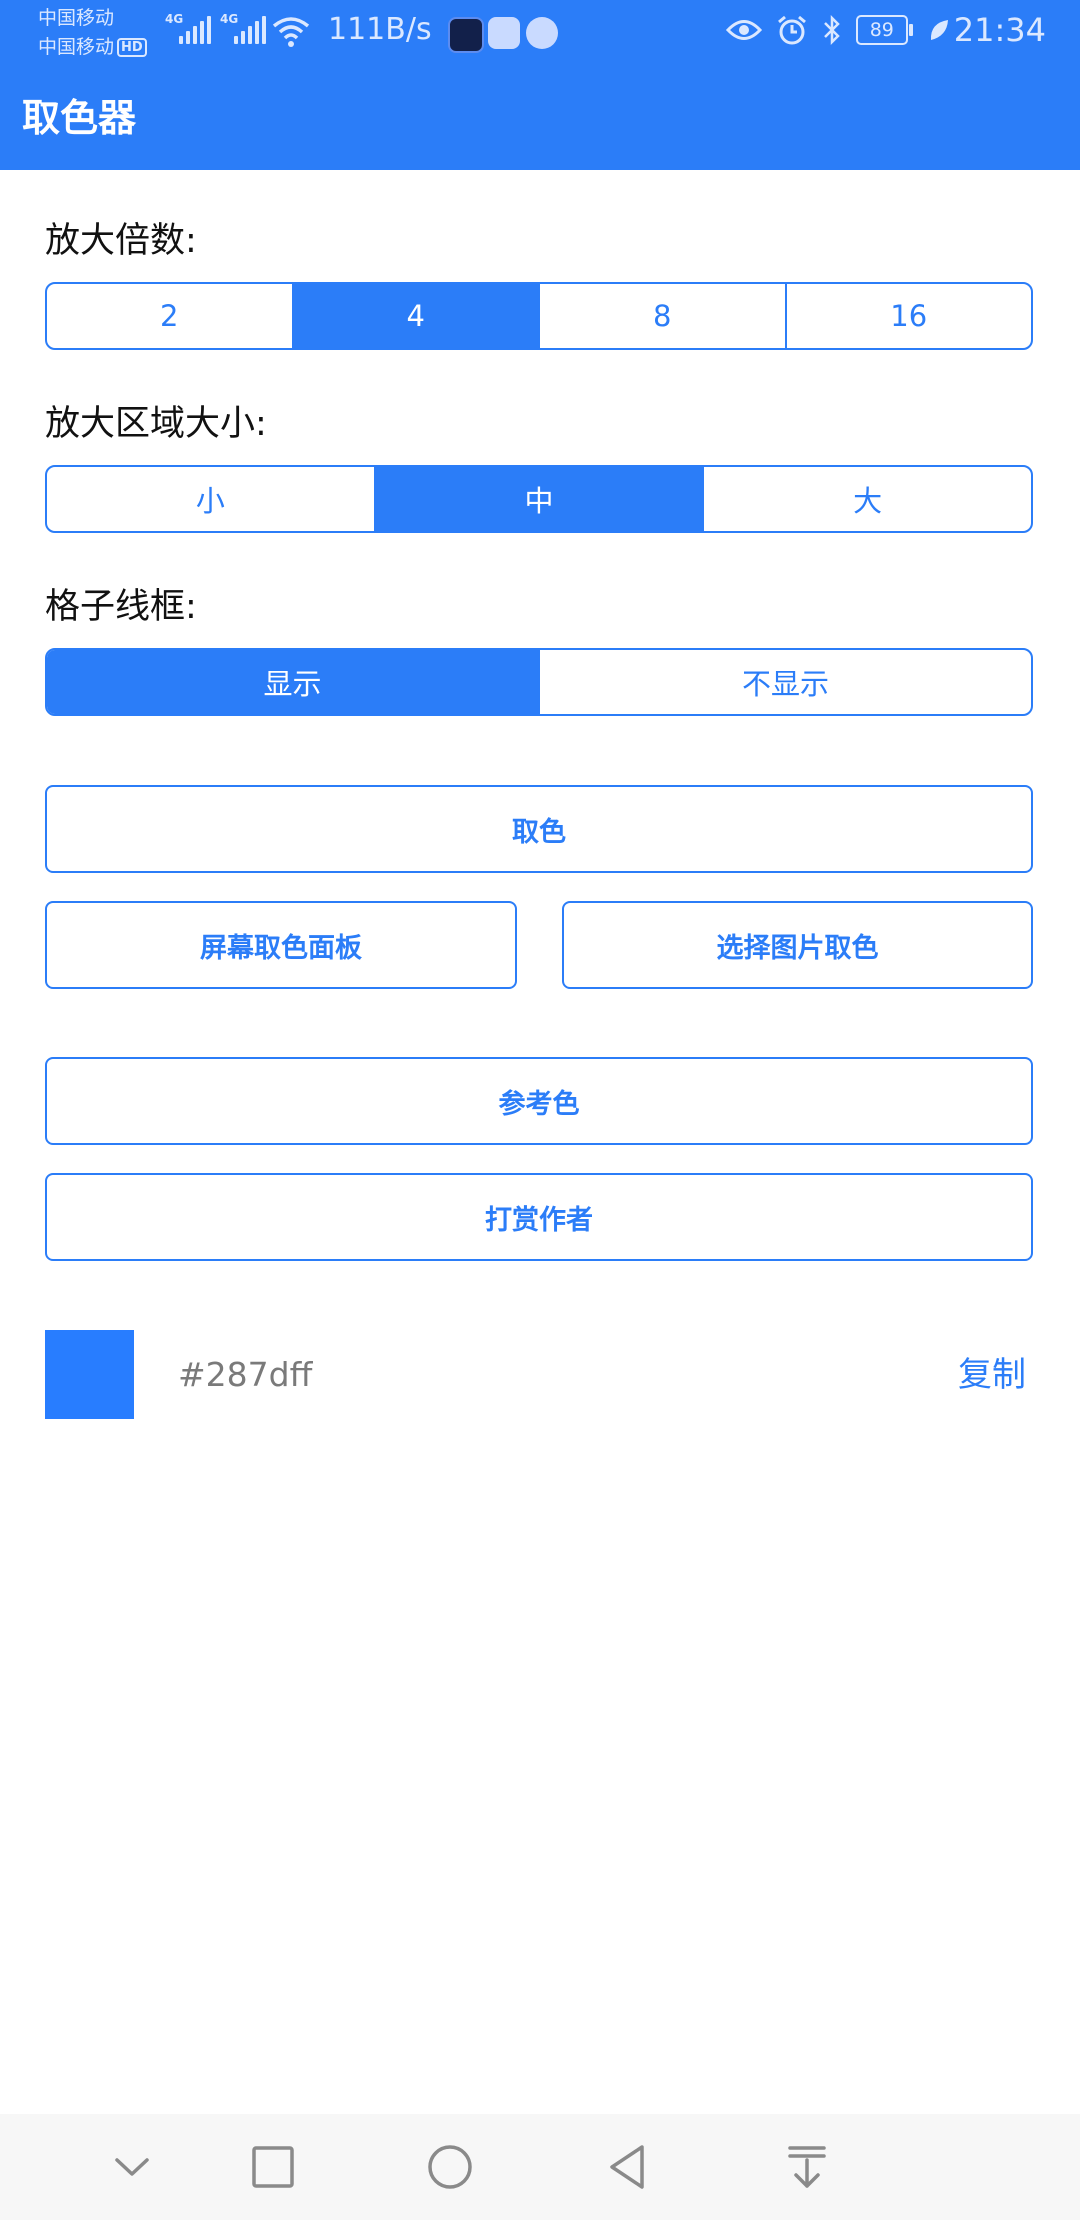 The image size is (1080, 2220). What do you see at coordinates (797, 945) in the screenshot?
I see `pick-from-image-button: 选择图片取色` at bounding box center [797, 945].